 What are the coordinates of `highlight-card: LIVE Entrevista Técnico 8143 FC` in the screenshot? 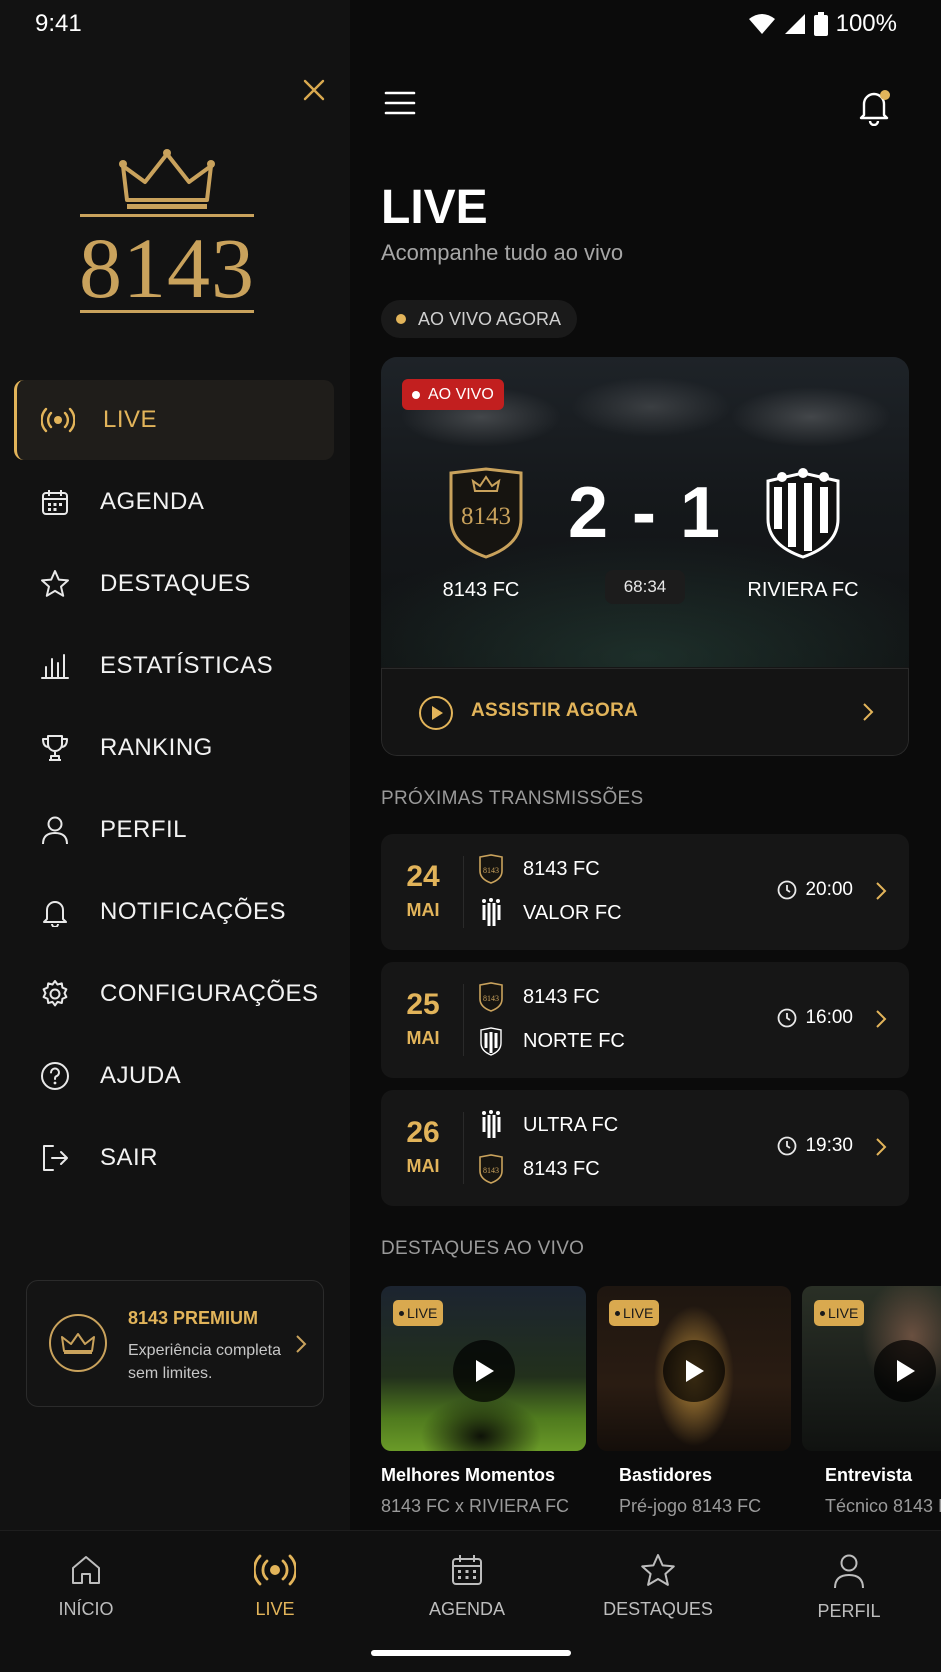 It's located at (871, 1401).